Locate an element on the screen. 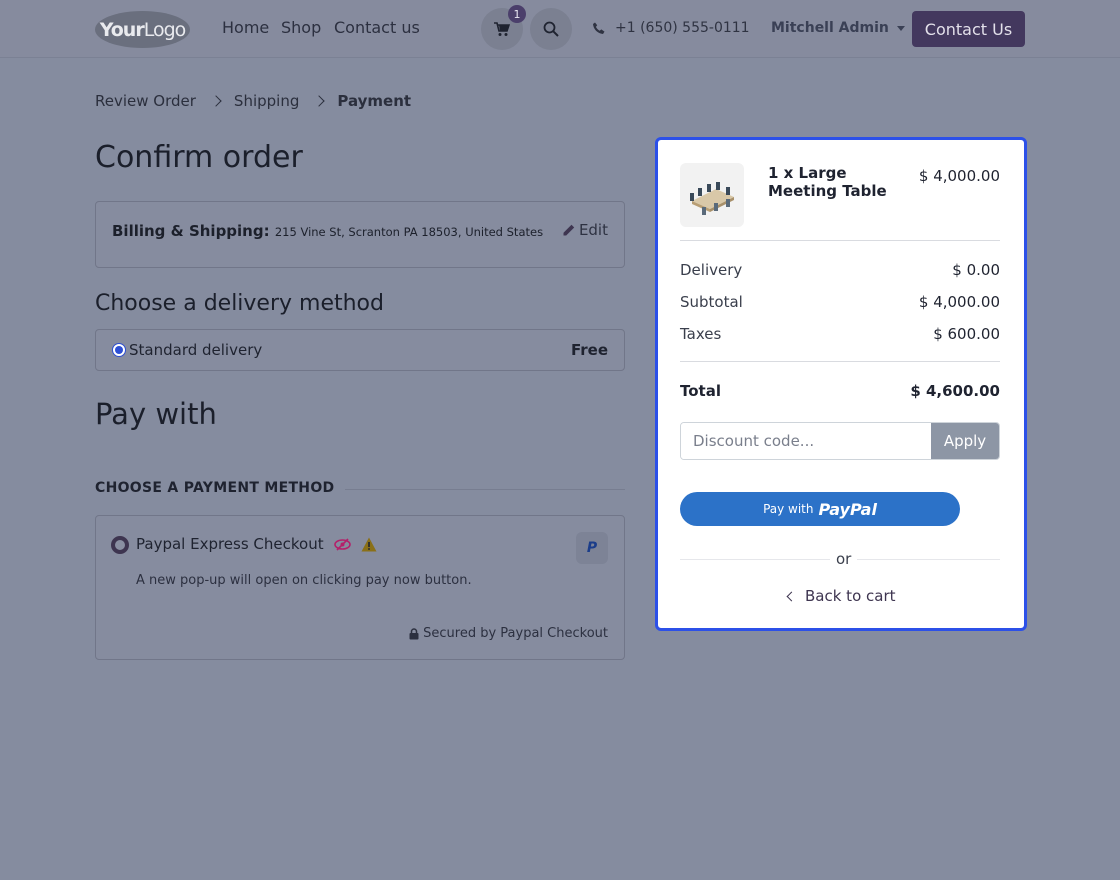 The width and height of the screenshot is (1120, 880). discount-code-input is located at coordinates (806, 441).